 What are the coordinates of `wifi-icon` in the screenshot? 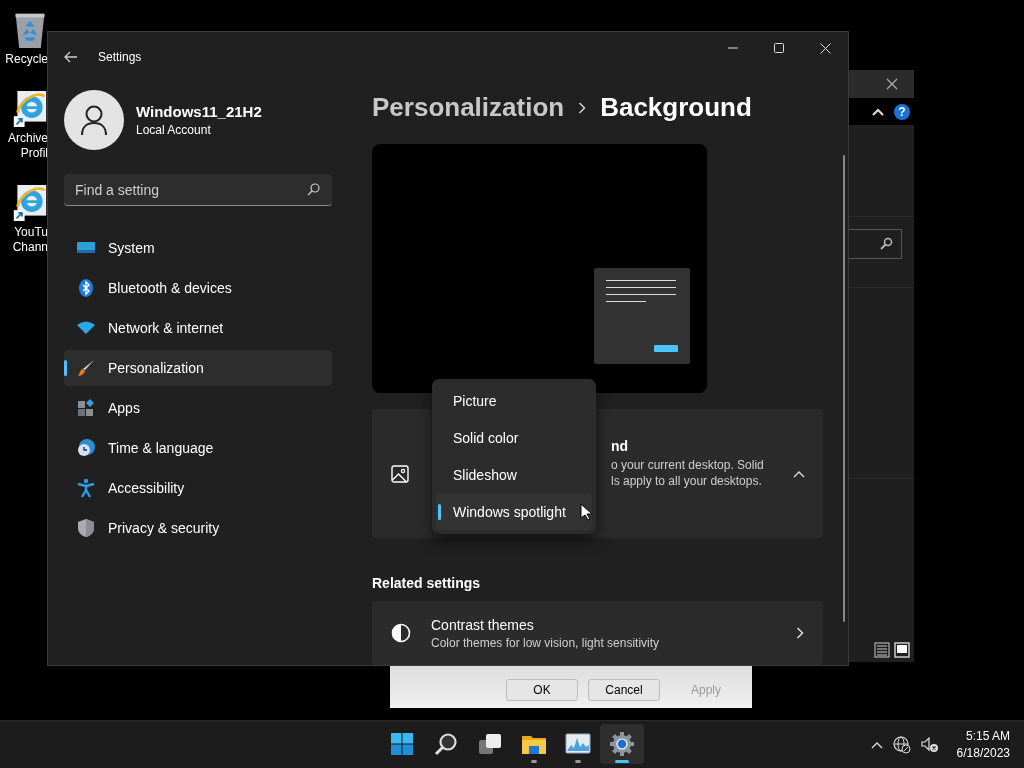 It's located at (86, 328).